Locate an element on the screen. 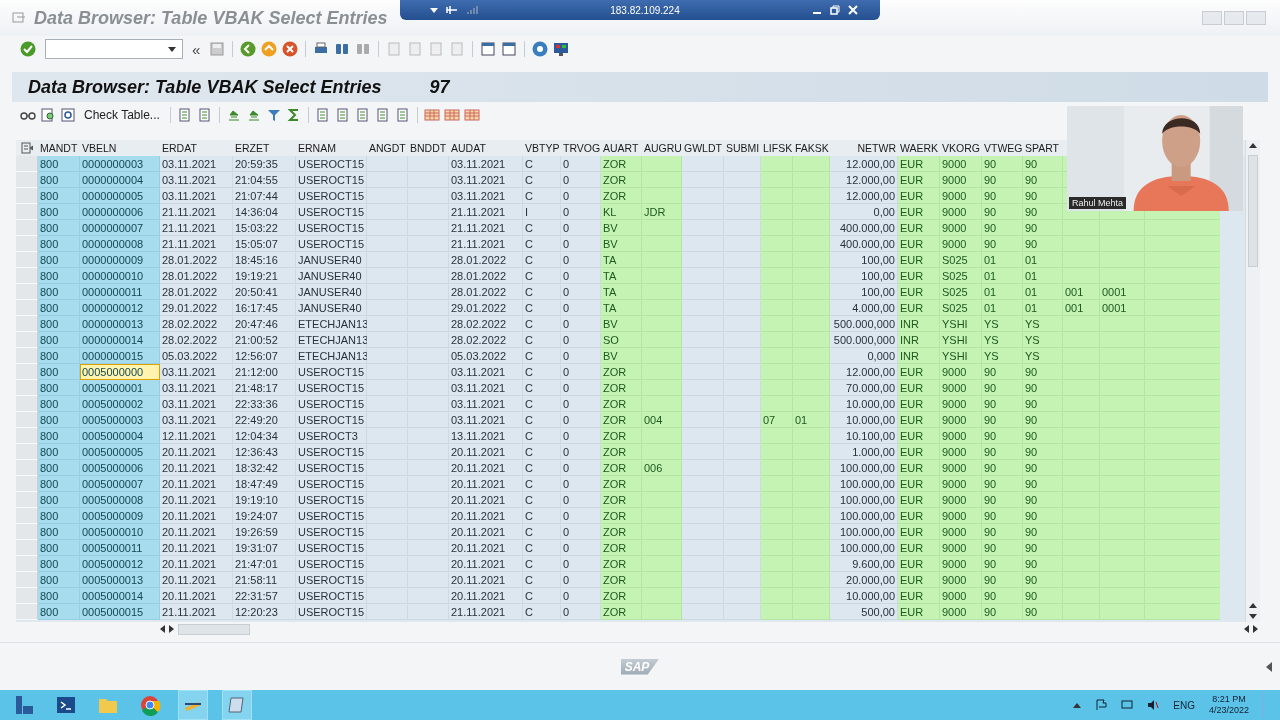  pin-icon is located at coordinates (452, 10).